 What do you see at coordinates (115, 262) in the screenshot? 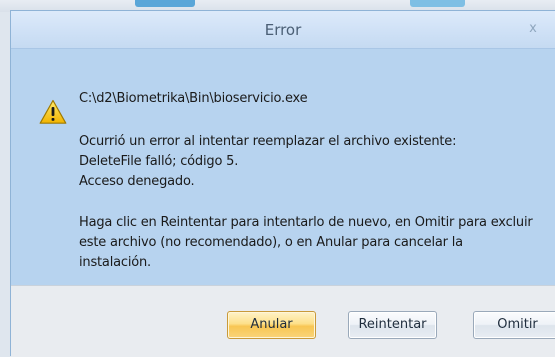
I see `help-text-line: instalación.` at bounding box center [115, 262].